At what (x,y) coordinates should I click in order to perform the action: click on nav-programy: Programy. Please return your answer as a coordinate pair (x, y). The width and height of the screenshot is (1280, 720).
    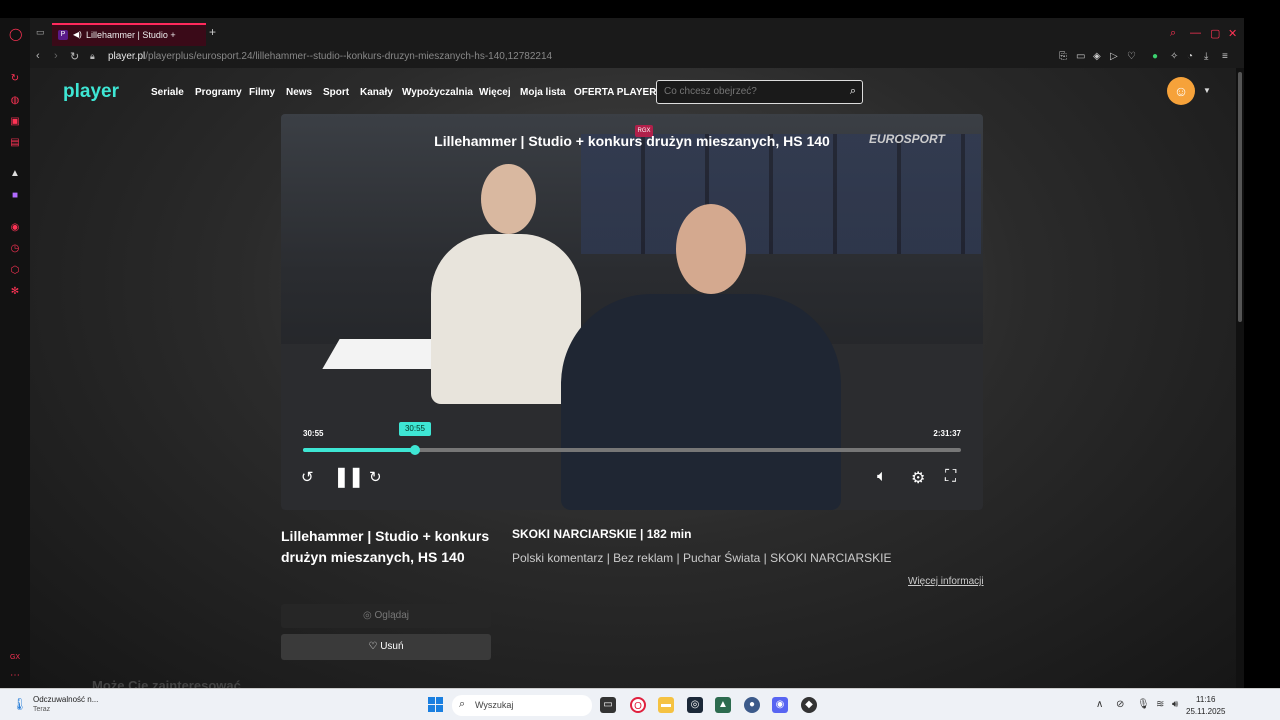
    Looking at the image, I should click on (218, 92).